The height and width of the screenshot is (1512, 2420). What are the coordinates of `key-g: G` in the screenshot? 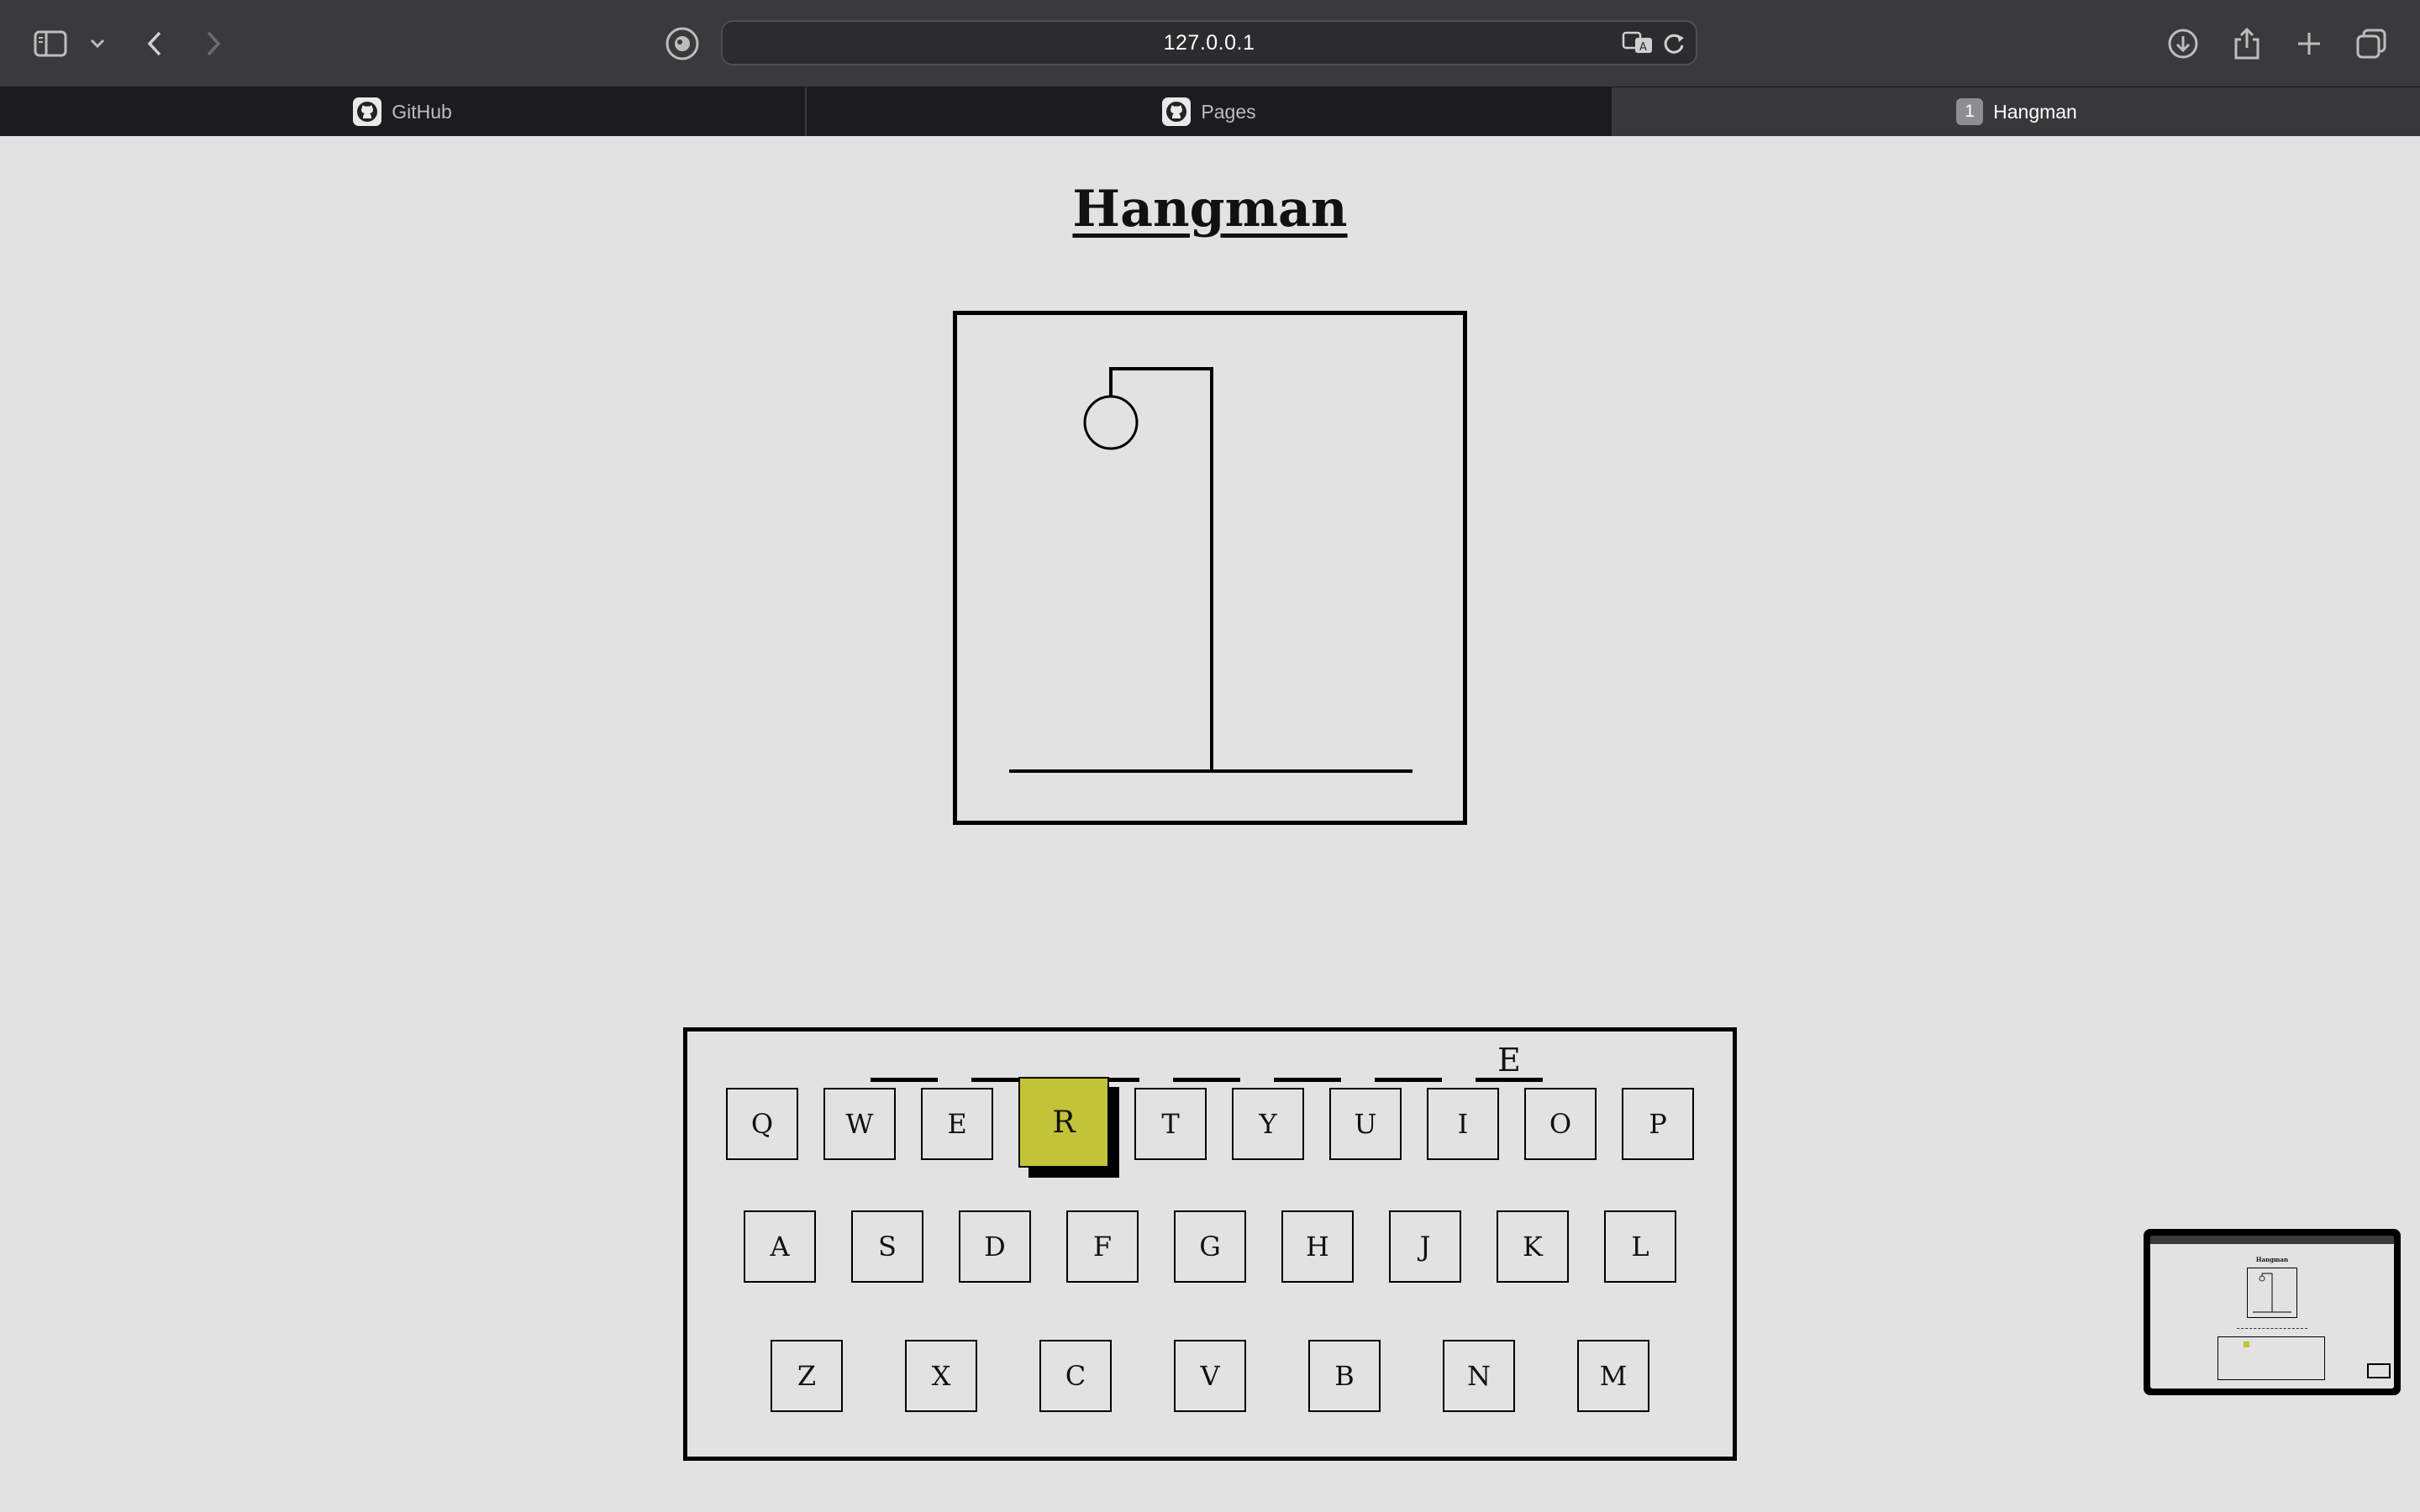 It's located at (1210, 1246).